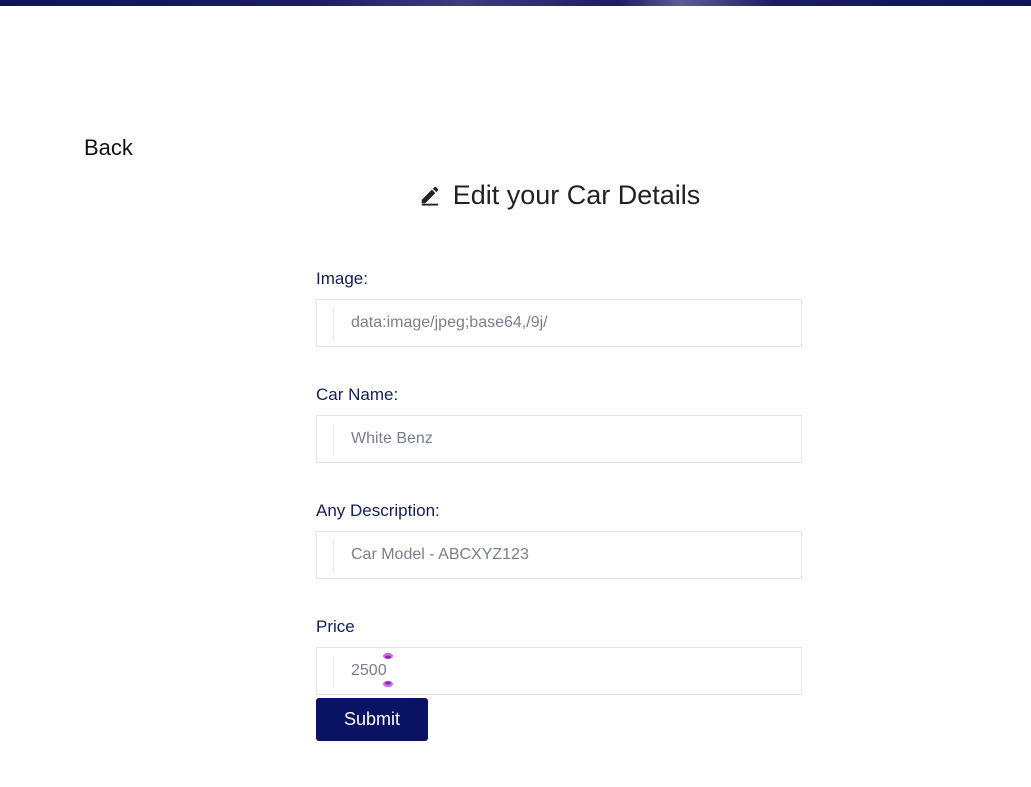 The width and height of the screenshot is (1031, 787). I want to click on car-name-field-container, so click(559, 439).